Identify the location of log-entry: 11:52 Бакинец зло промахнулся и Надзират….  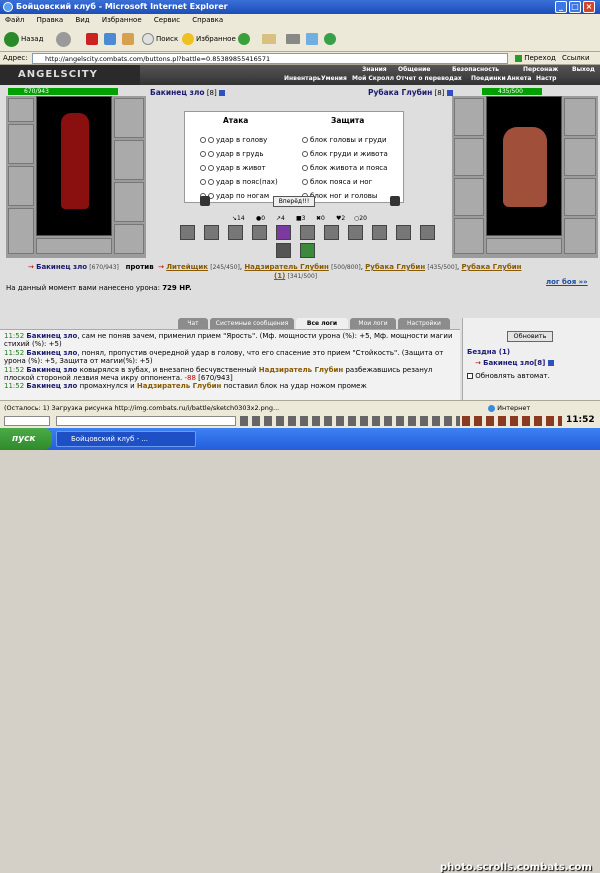
(185, 386).